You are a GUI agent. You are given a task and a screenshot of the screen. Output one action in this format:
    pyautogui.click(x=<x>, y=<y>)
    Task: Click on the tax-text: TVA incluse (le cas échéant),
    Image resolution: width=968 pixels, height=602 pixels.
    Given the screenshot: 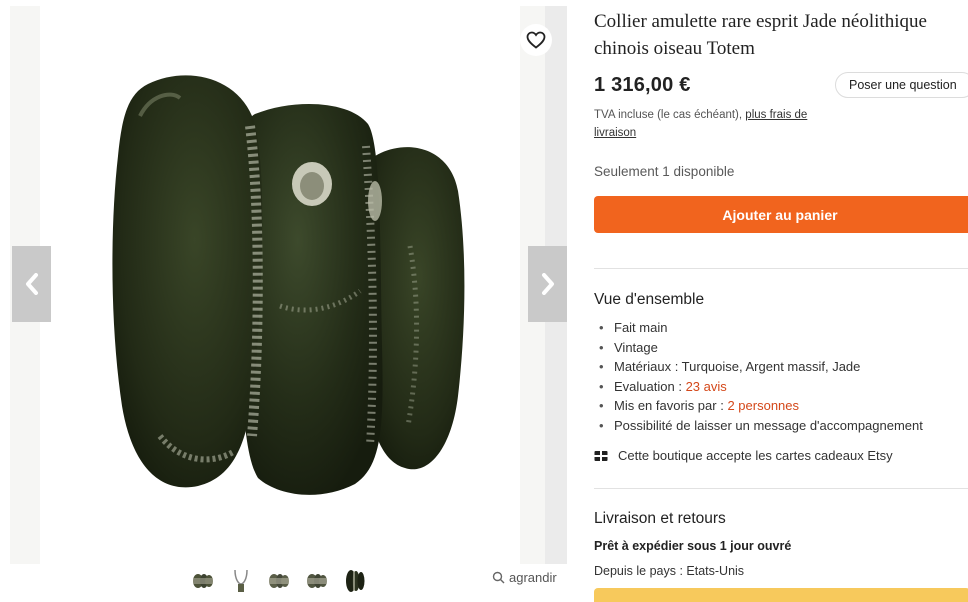 What is the action you would take?
    pyautogui.click(x=668, y=115)
    